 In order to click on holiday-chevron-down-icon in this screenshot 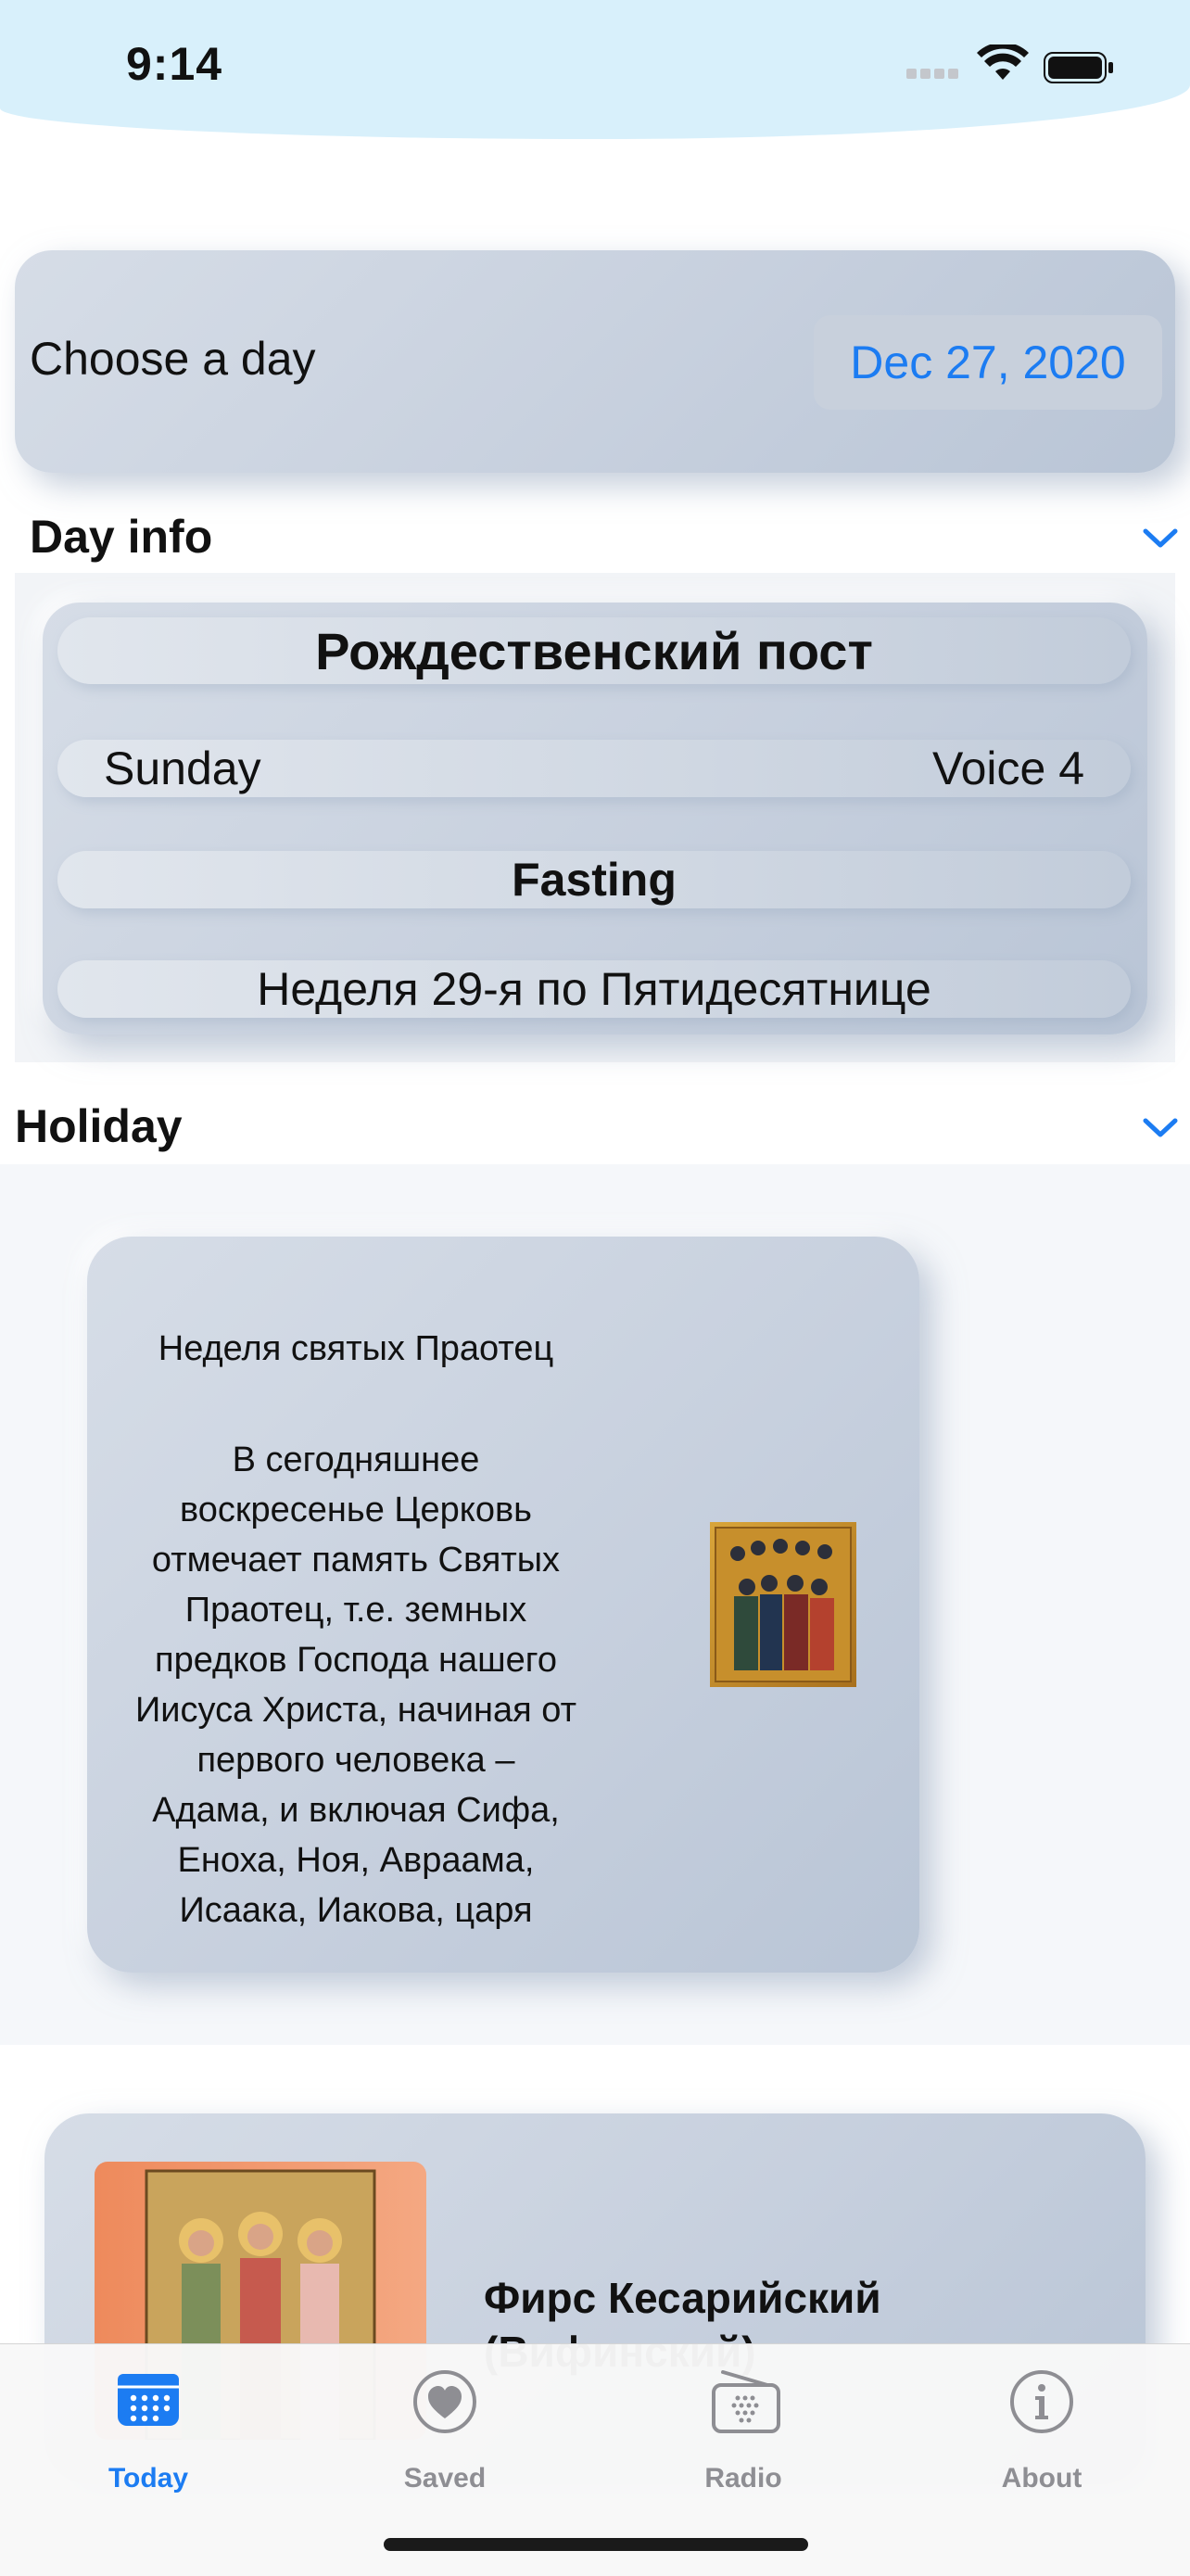, I will do `click(1160, 1128)`.